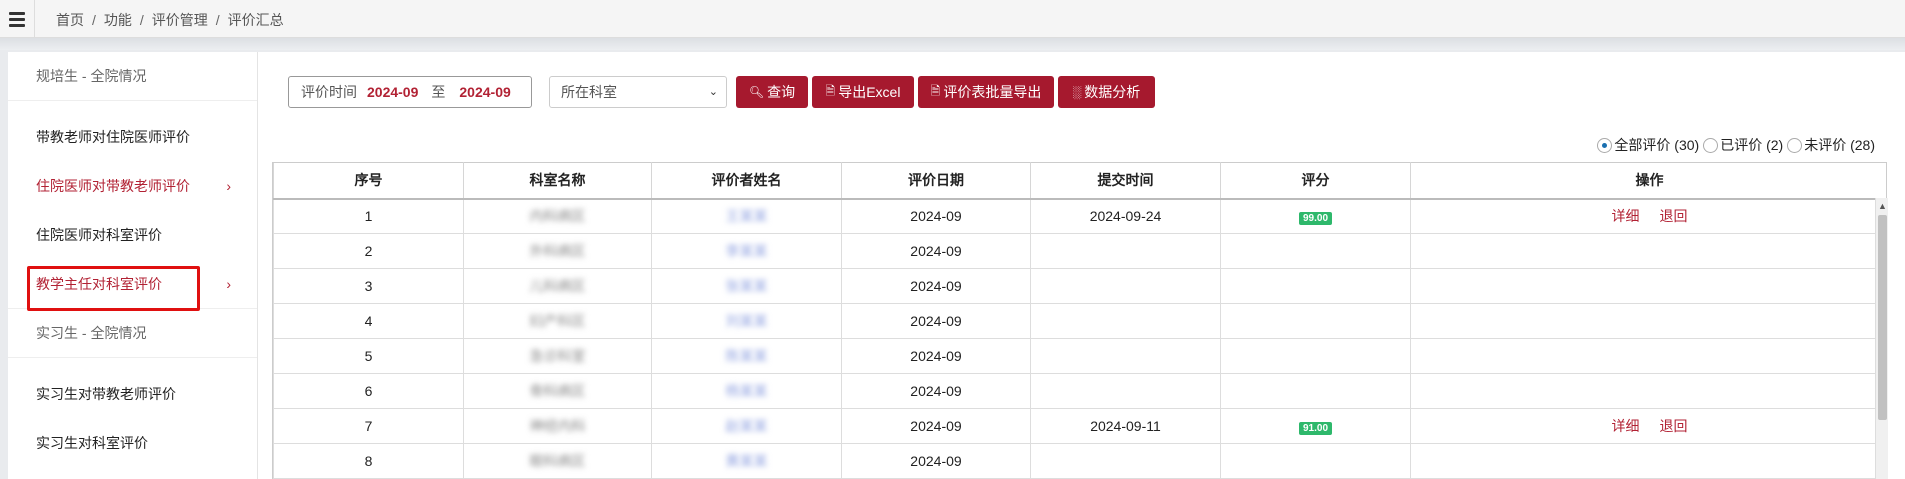  What do you see at coordinates (557, 180) in the screenshot?
I see `col-header-dept: 科室名称` at bounding box center [557, 180].